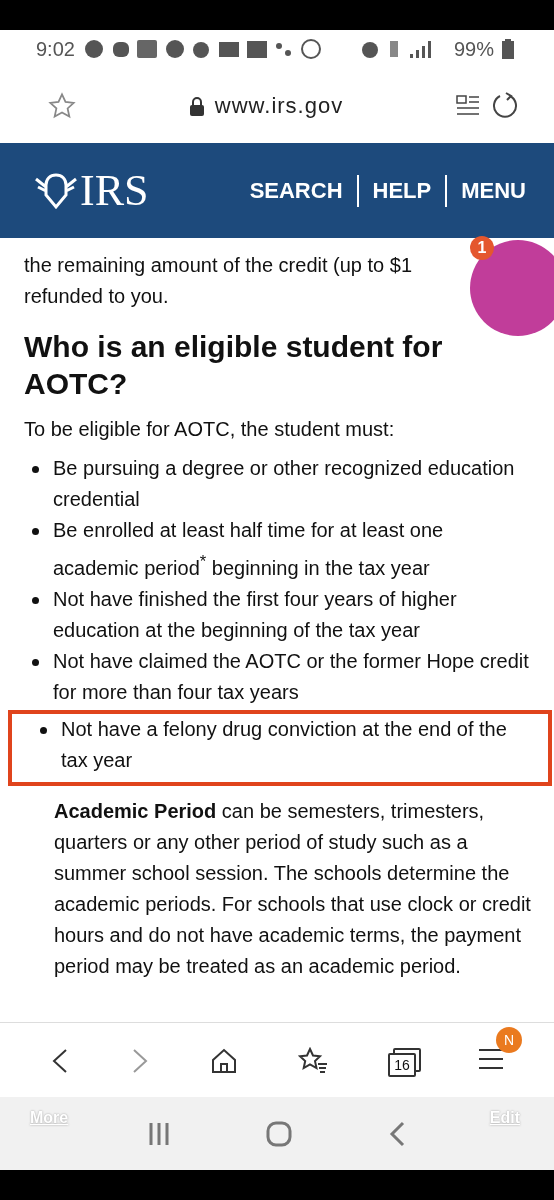 The image size is (554, 1200). I want to click on battery-icon, so click(508, 49).